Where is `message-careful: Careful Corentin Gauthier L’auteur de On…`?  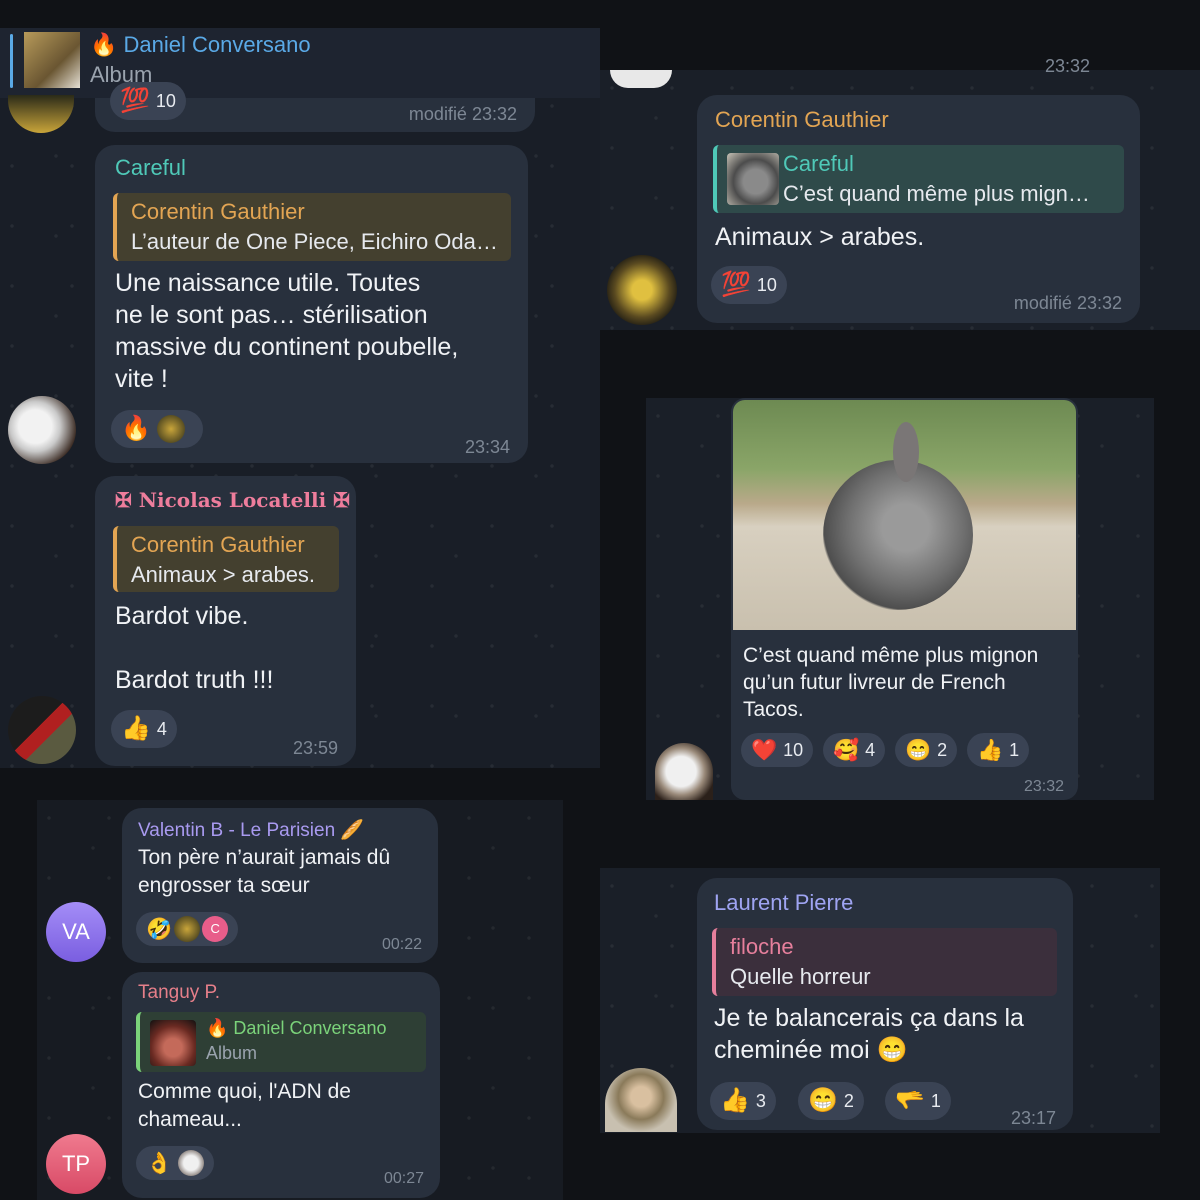 message-careful: Careful Corentin Gauthier L’auteur de On… is located at coordinates (311, 304).